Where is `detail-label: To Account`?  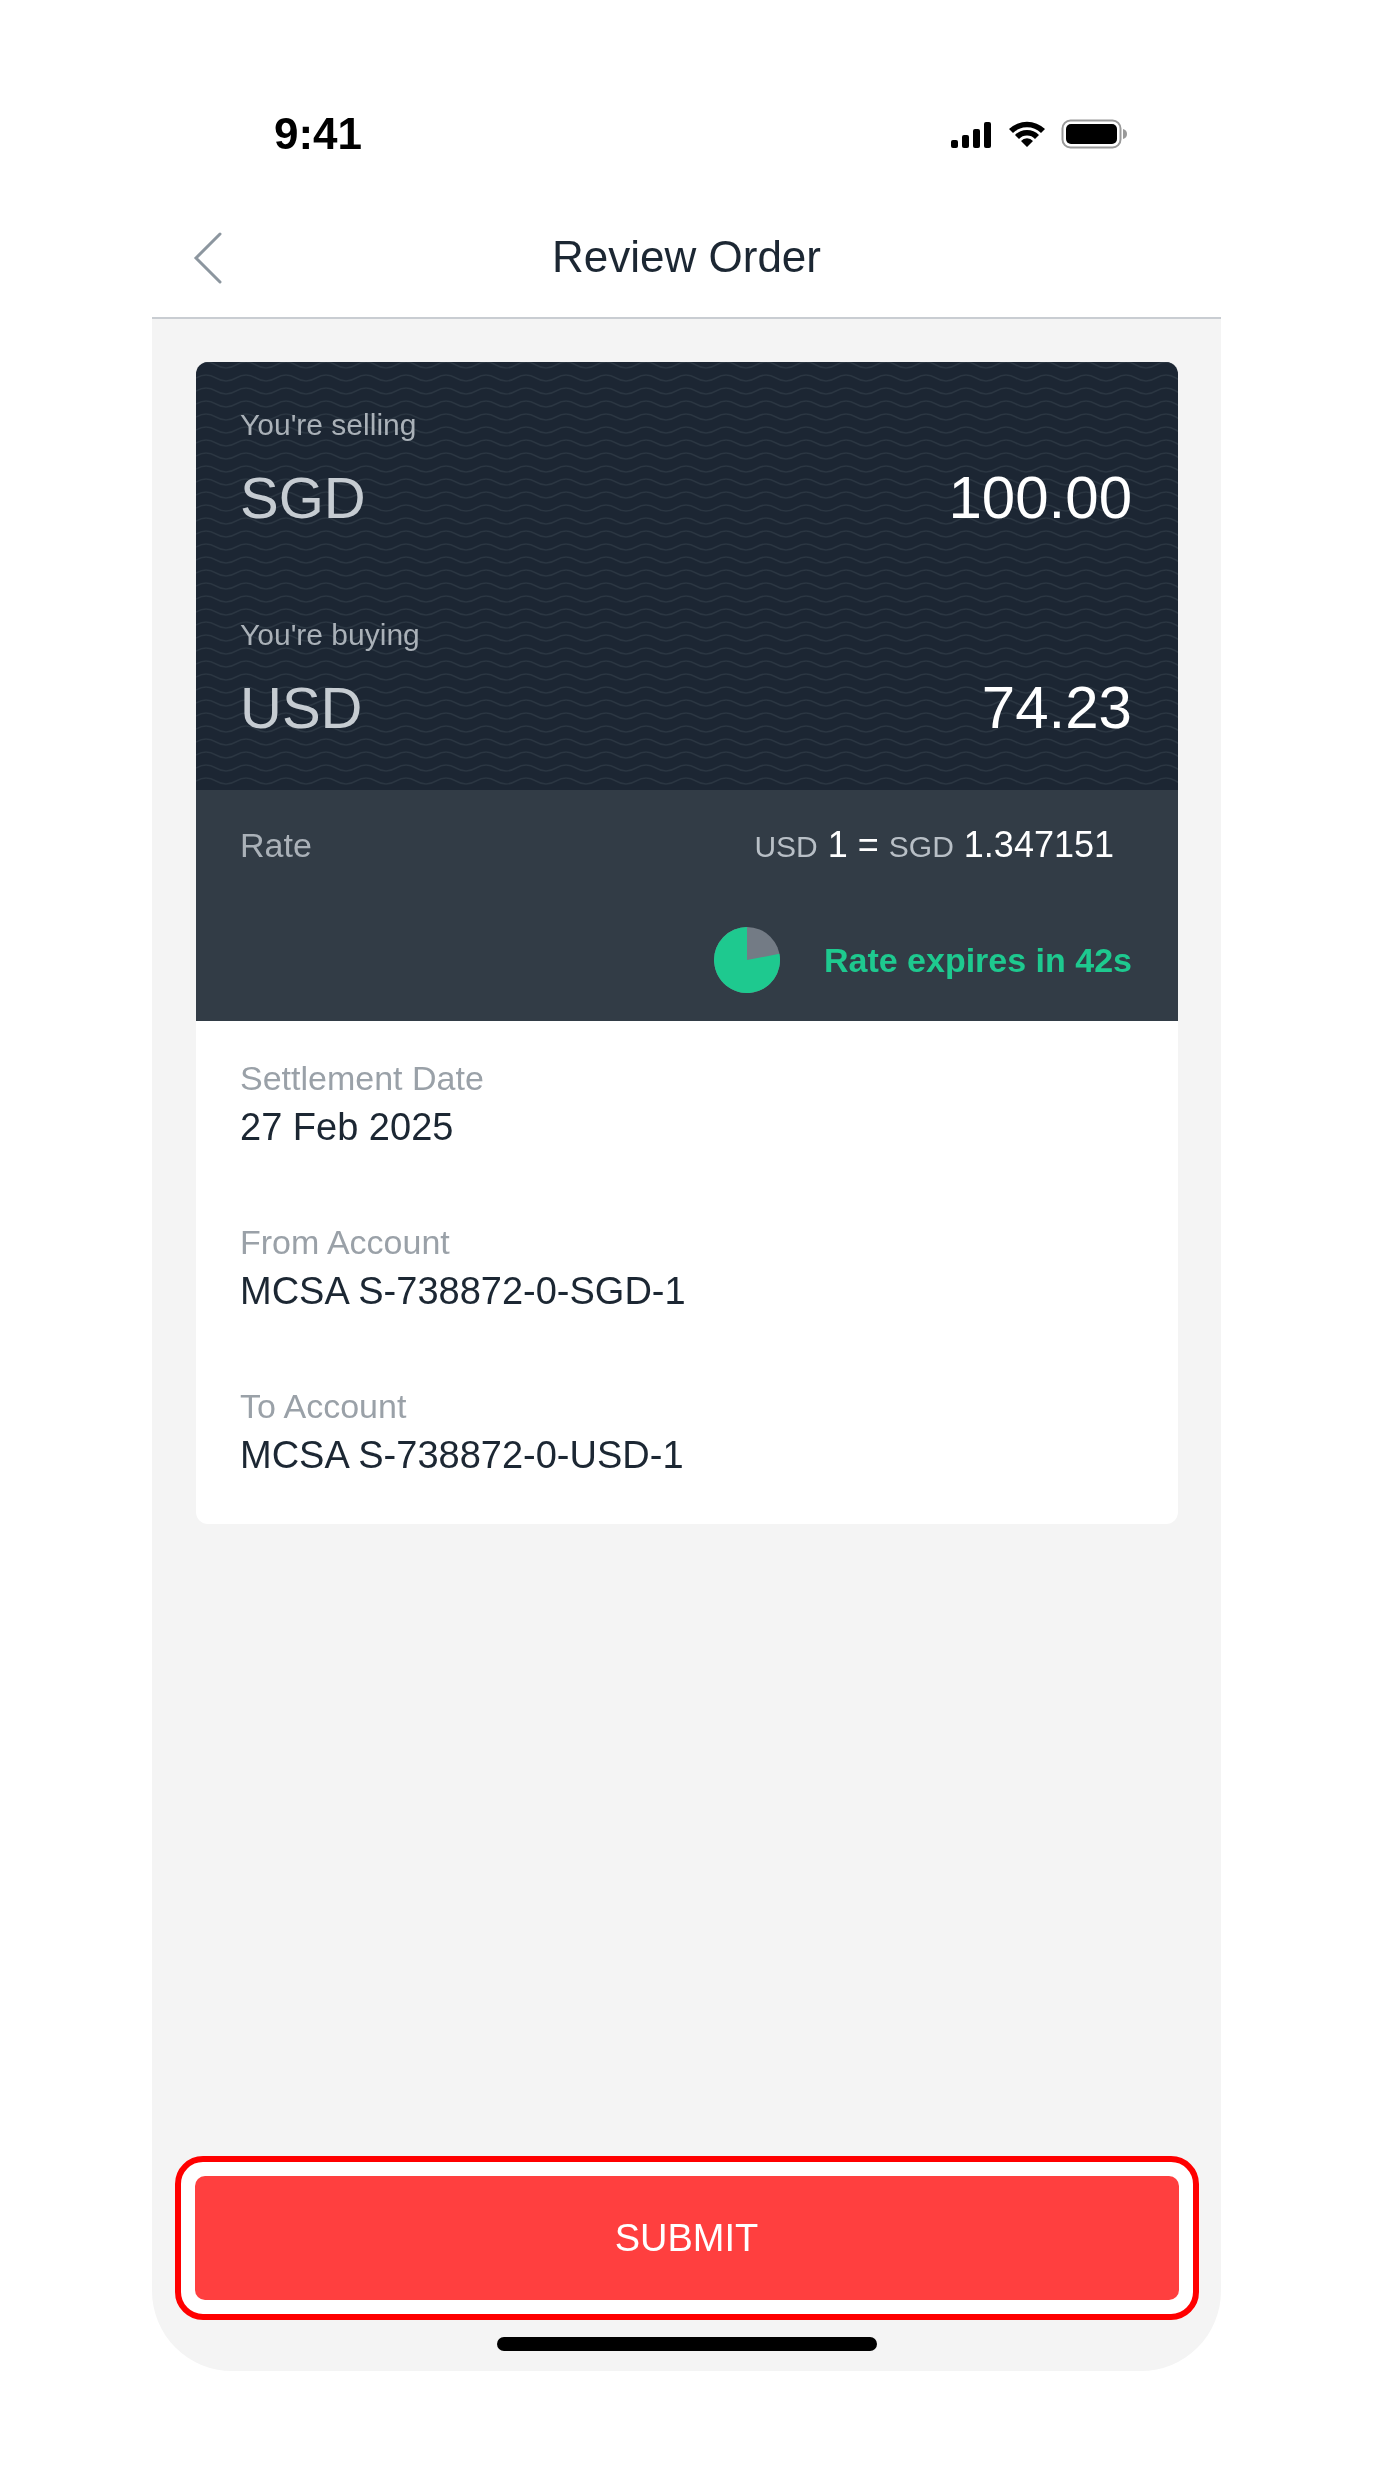 detail-label: To Account is located at coordinates (324, 1406).